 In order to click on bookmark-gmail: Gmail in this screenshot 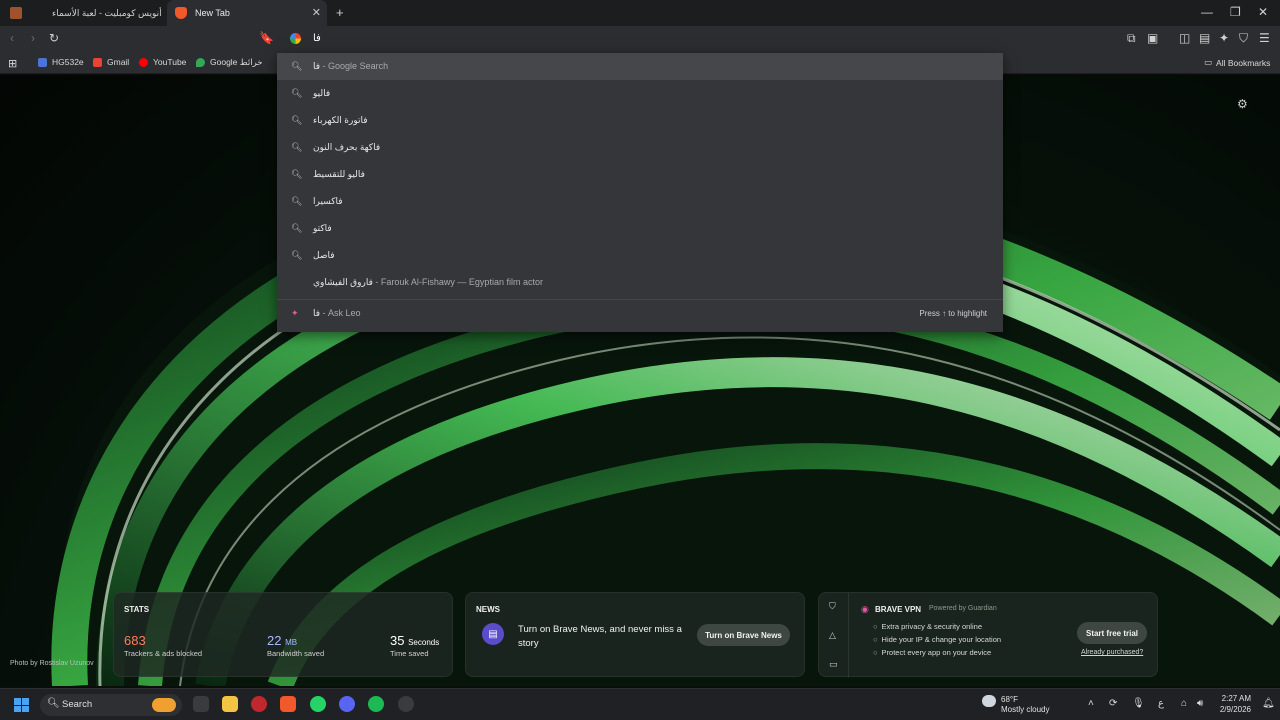, I will do `click(111, 62)`.